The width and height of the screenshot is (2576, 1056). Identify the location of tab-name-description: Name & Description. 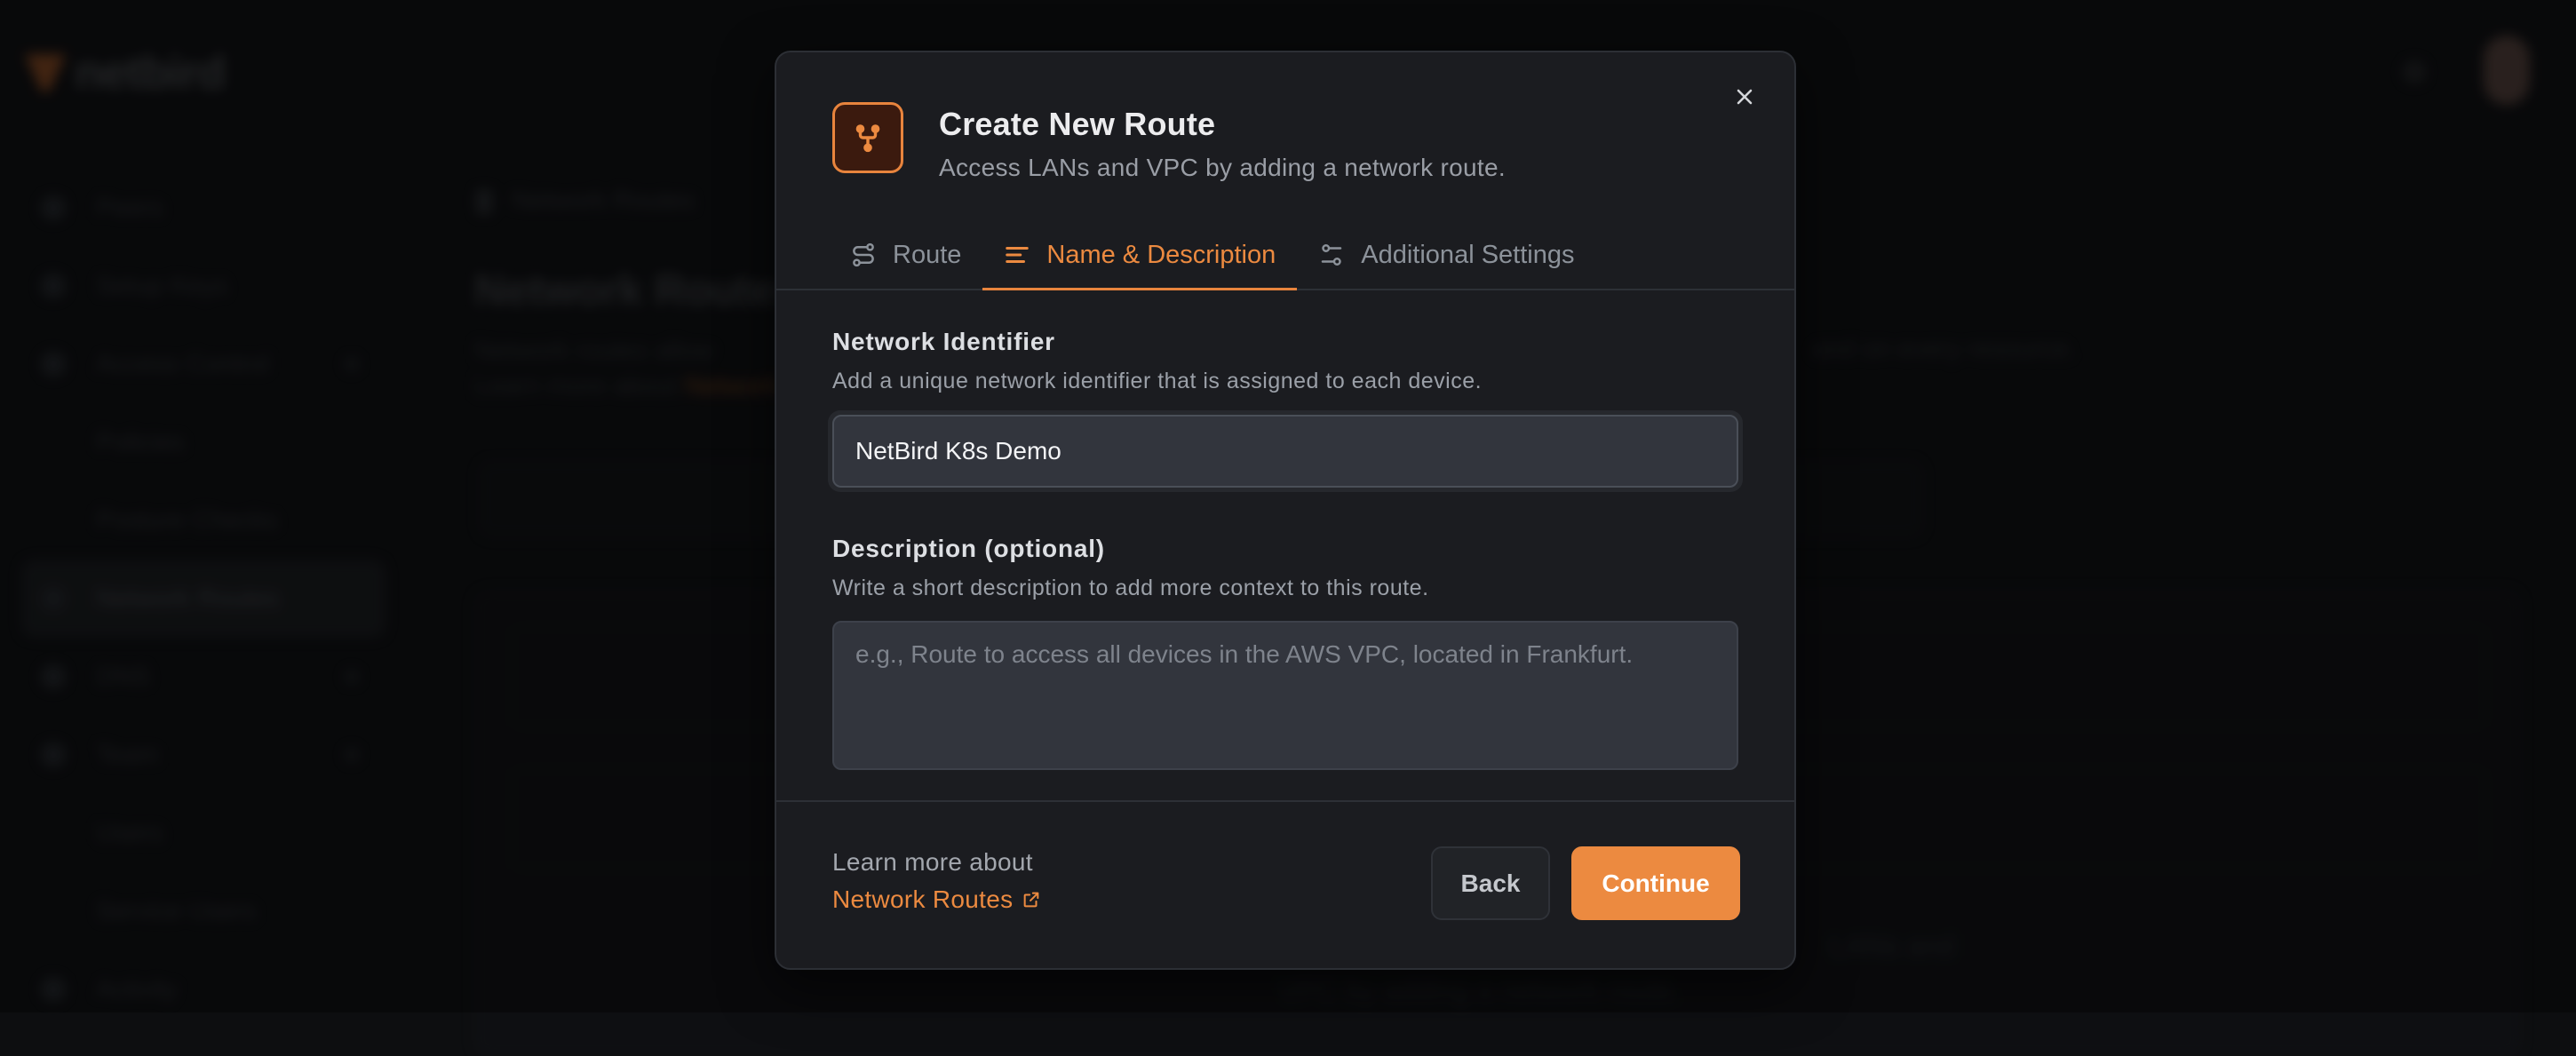
(1140, 260).